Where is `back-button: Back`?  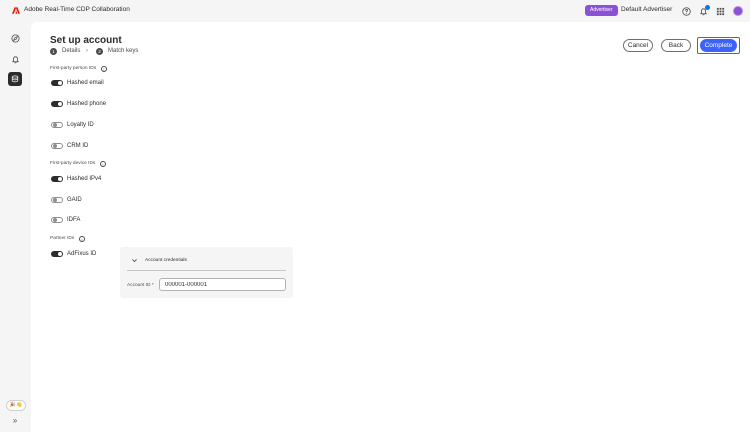 back-button: Back is located at coordinates (676, 45).